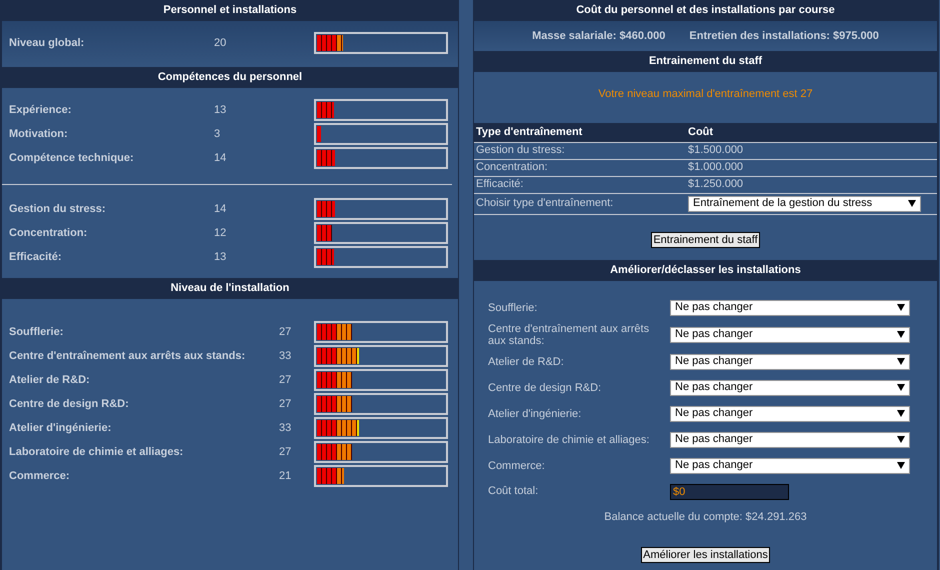 The width and height of the screenshot is (940, 570). What do you see at coordinates (705, 517) in the screenshot?
I see `account-balance: Balance actuelle du compte: $24.291.263` at bounding box center [705, 517].